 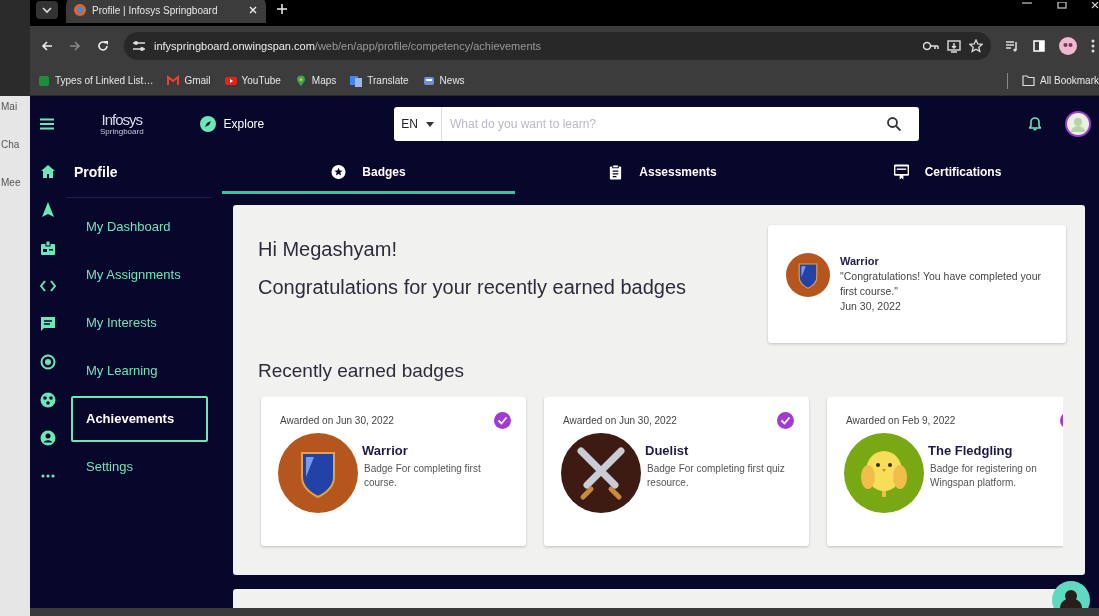 I want to click on certificate-icon, so click(x=901, y=171).